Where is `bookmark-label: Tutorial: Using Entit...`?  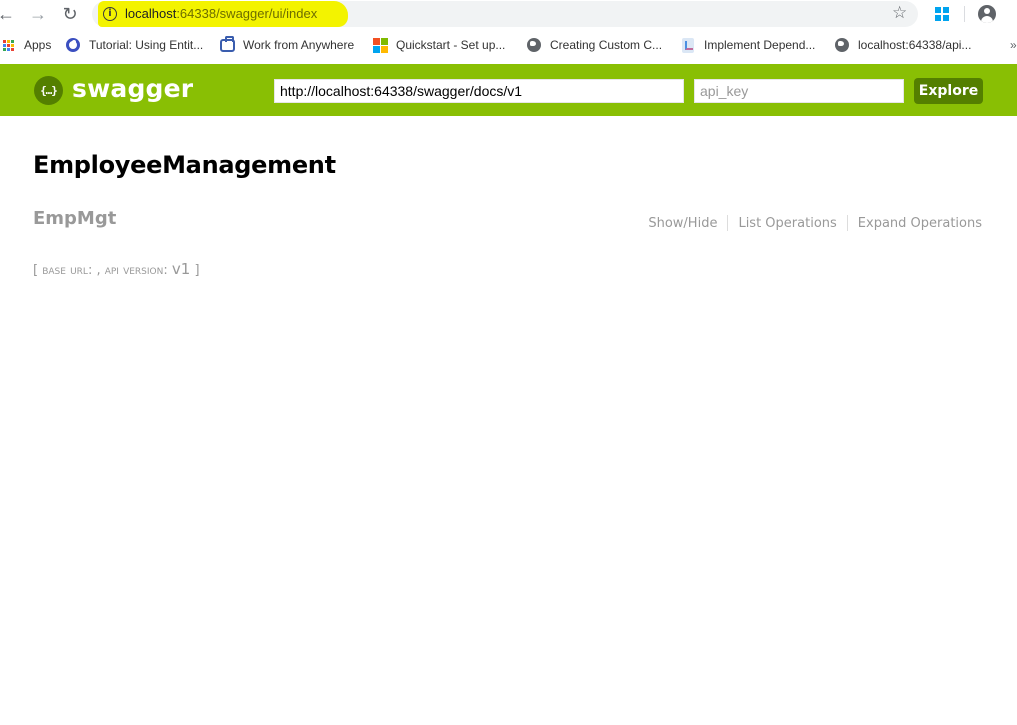
bookmark-label: Tutorial: Using Entit... is located at coordinates (146, 45).